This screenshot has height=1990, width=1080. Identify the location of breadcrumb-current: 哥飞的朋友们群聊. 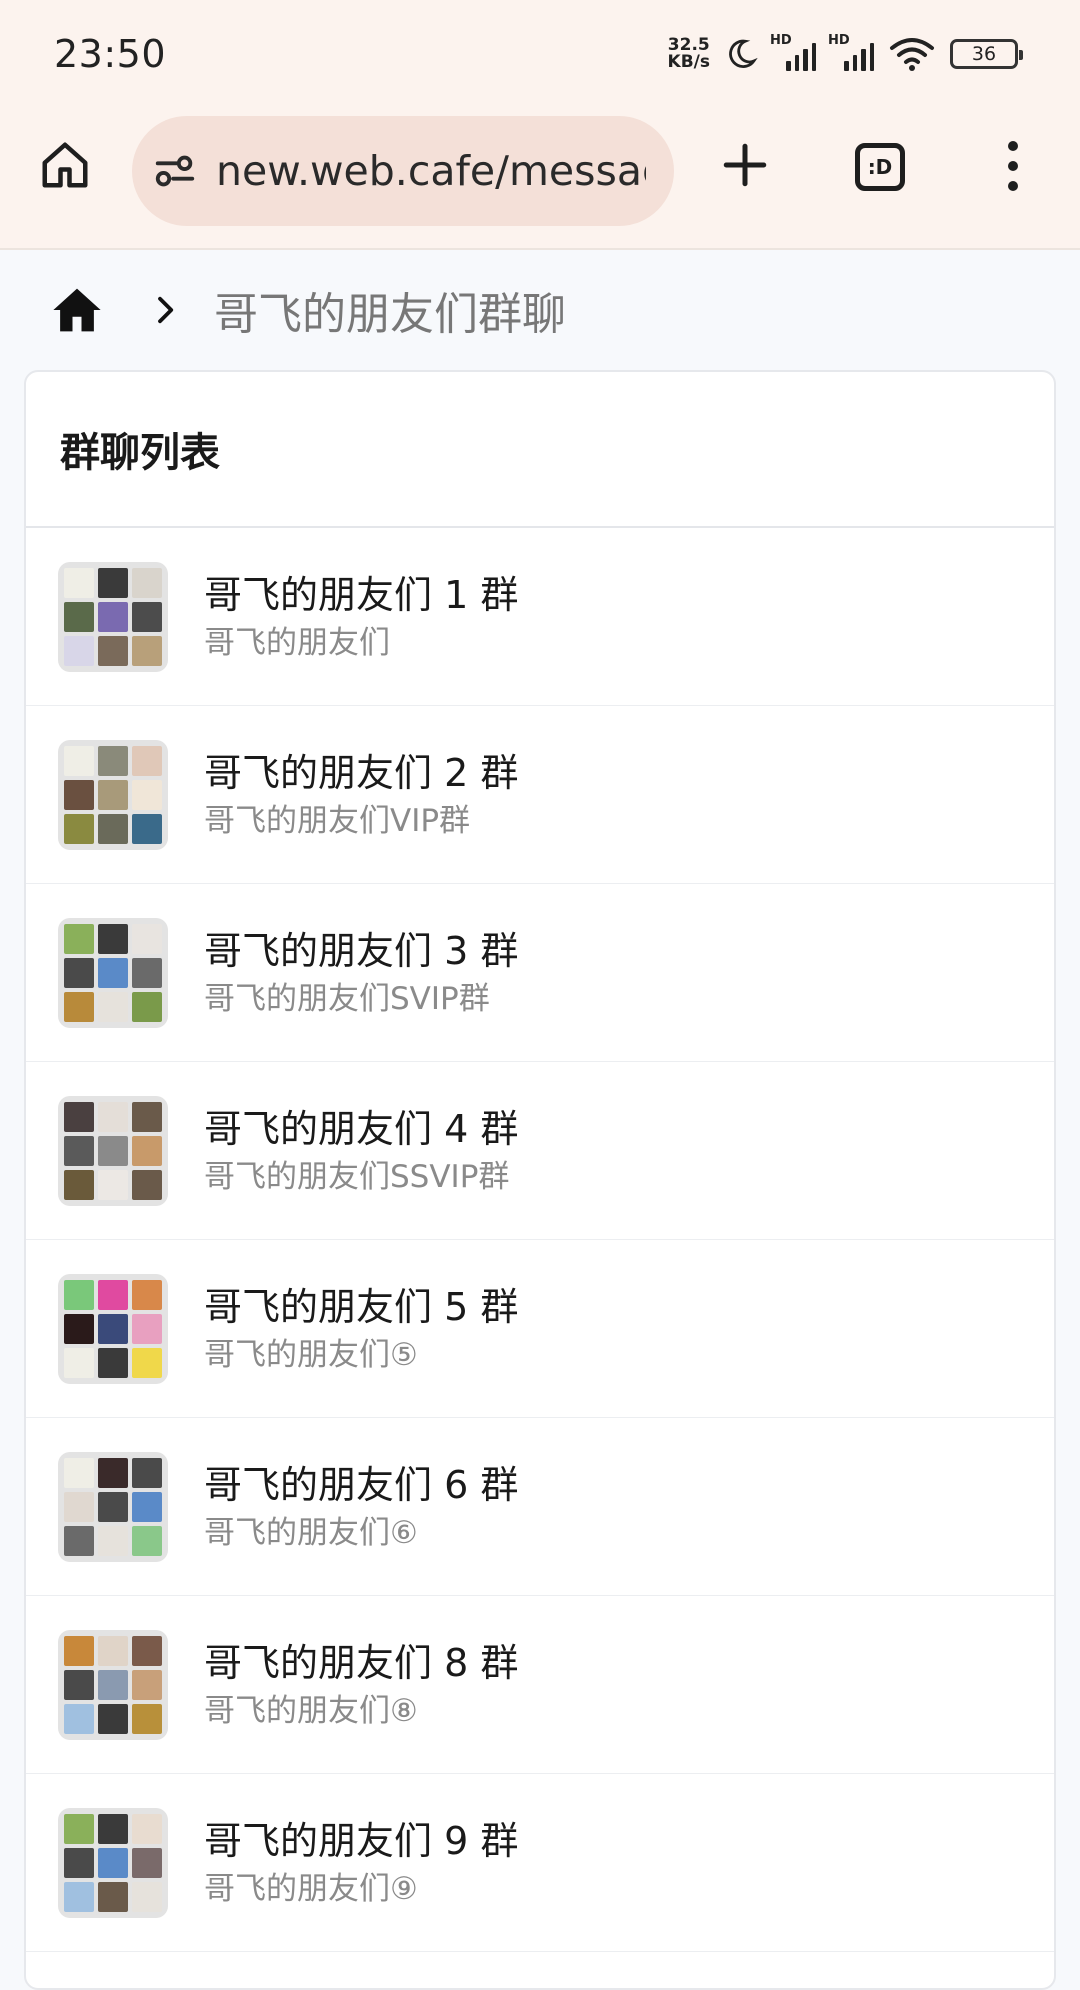
(390, 314).